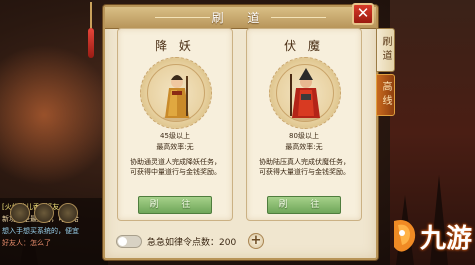  Describe the element at coordinates (175, 136) in the screenshot. I see `level-requirement: 45级以上` at that location.